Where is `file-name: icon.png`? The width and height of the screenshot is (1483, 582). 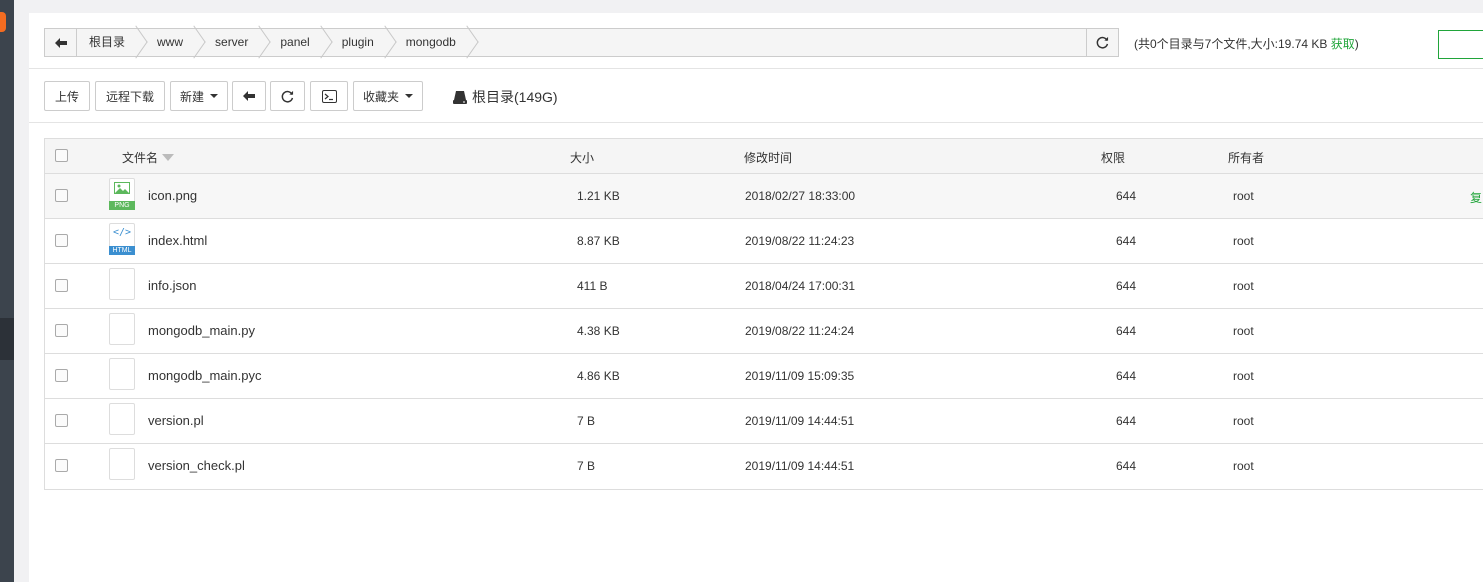
file-name: icon.png is located at coordinates (172, 195).